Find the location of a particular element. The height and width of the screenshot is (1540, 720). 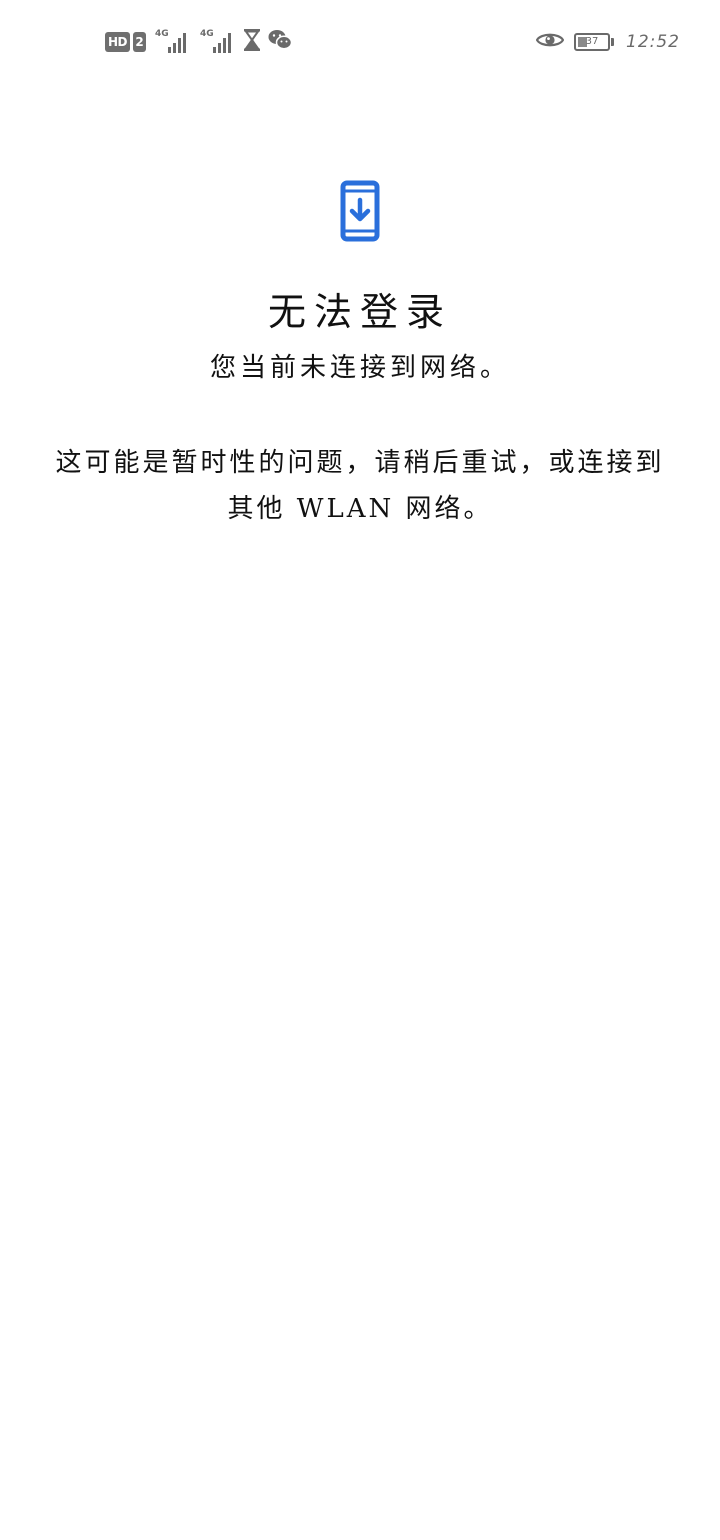

wechat-icon is located at coordinates (280, 42).